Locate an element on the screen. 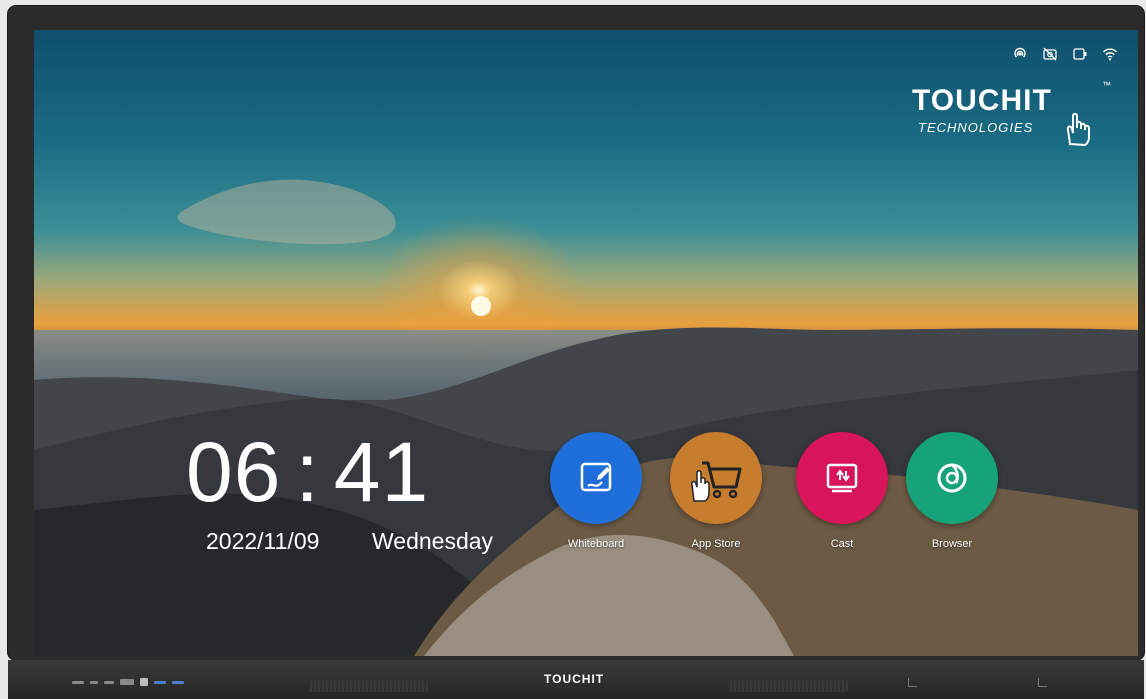  app-whiteboard: Whiteboard is located at coordinates (596, 491).